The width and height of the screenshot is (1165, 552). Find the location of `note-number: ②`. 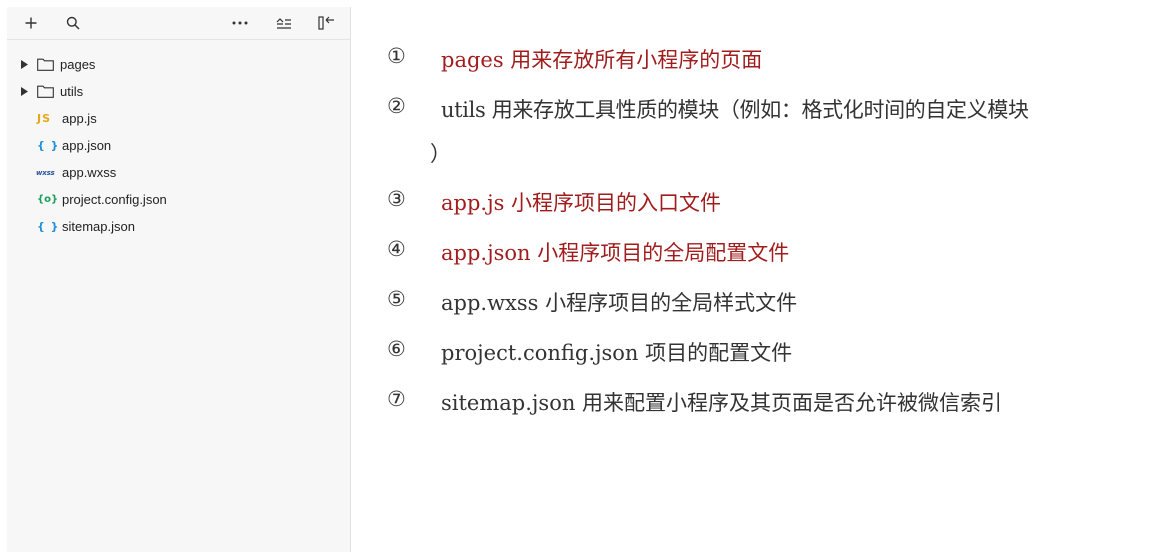

note-number: ② is located at coordinates (396, 106).